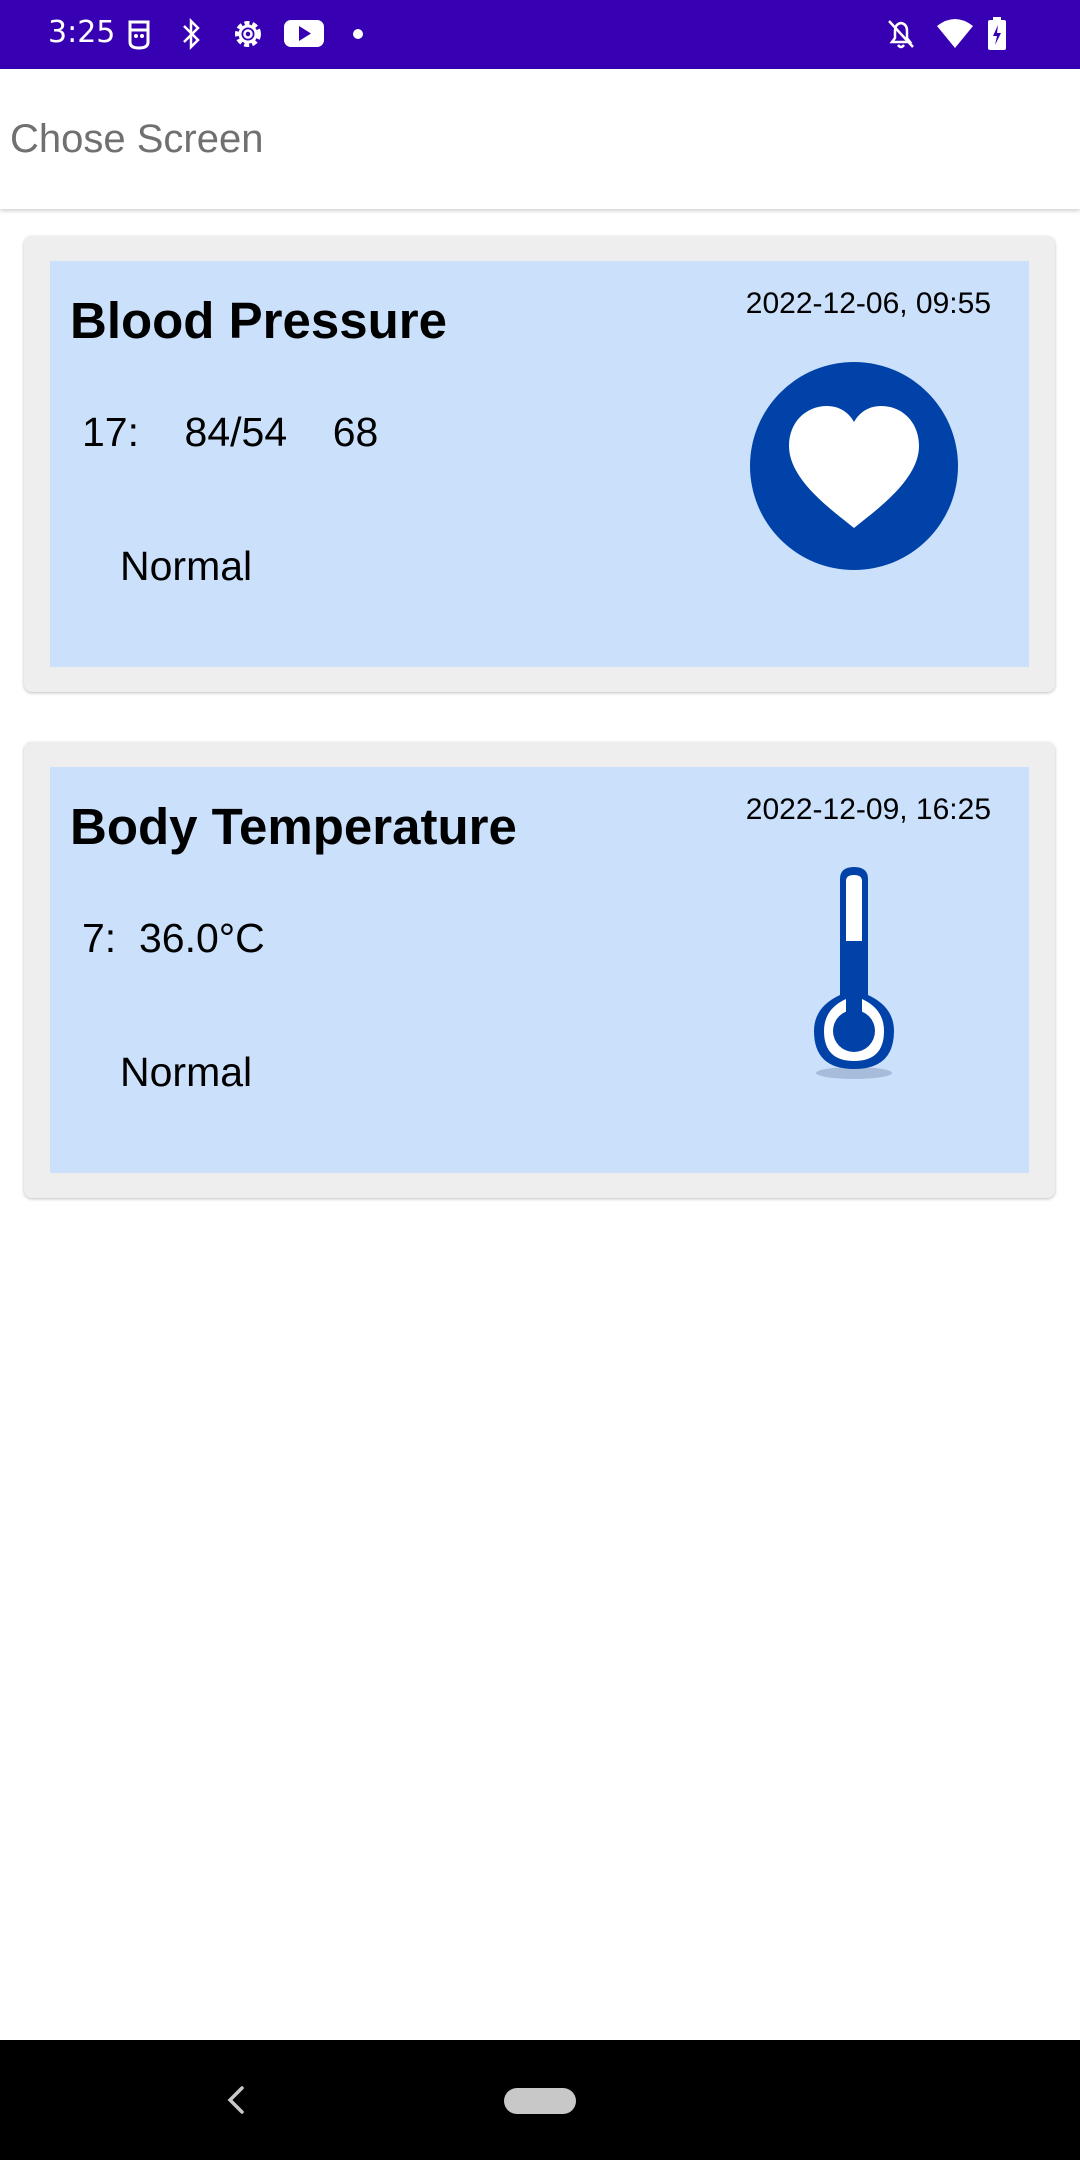  Describe the element at coordinates (358, 34) in the screenshot. I see `dot-icon` at that location.